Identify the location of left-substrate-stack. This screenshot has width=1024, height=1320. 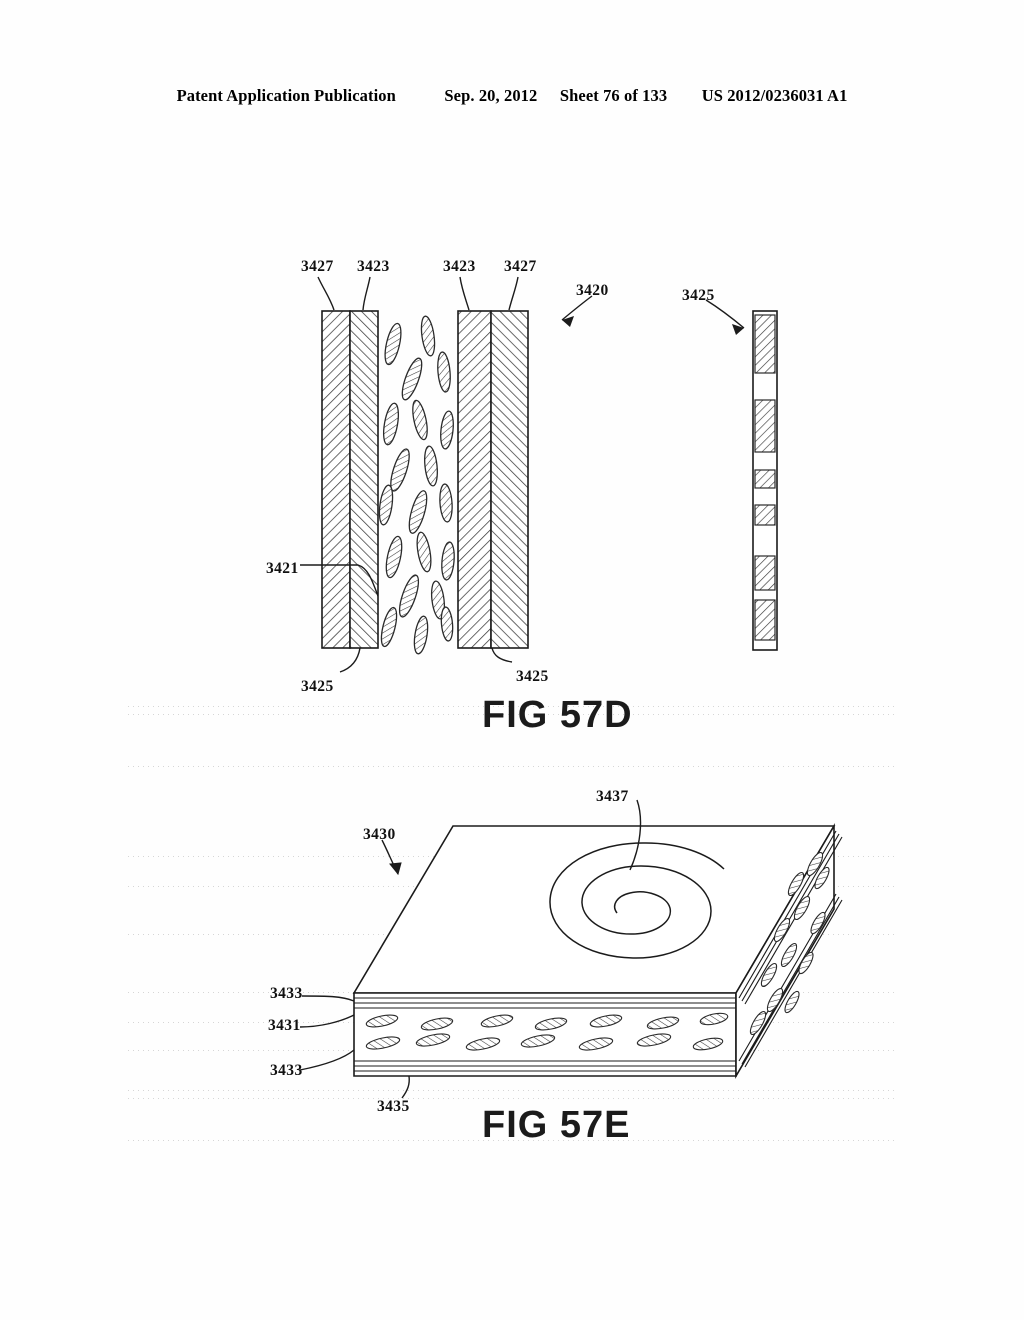
(350, 479).